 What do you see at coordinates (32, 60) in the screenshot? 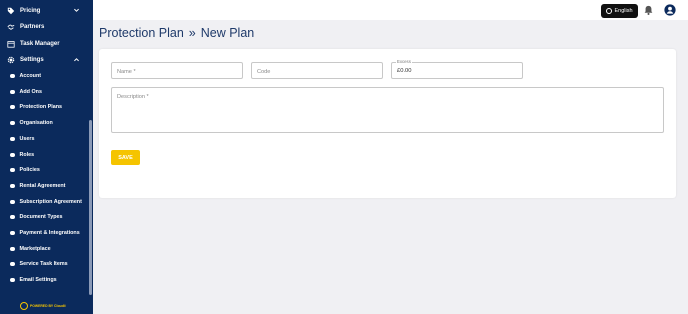
I see `sidebar-item-label: Settings` at bounding box center [32, 60].